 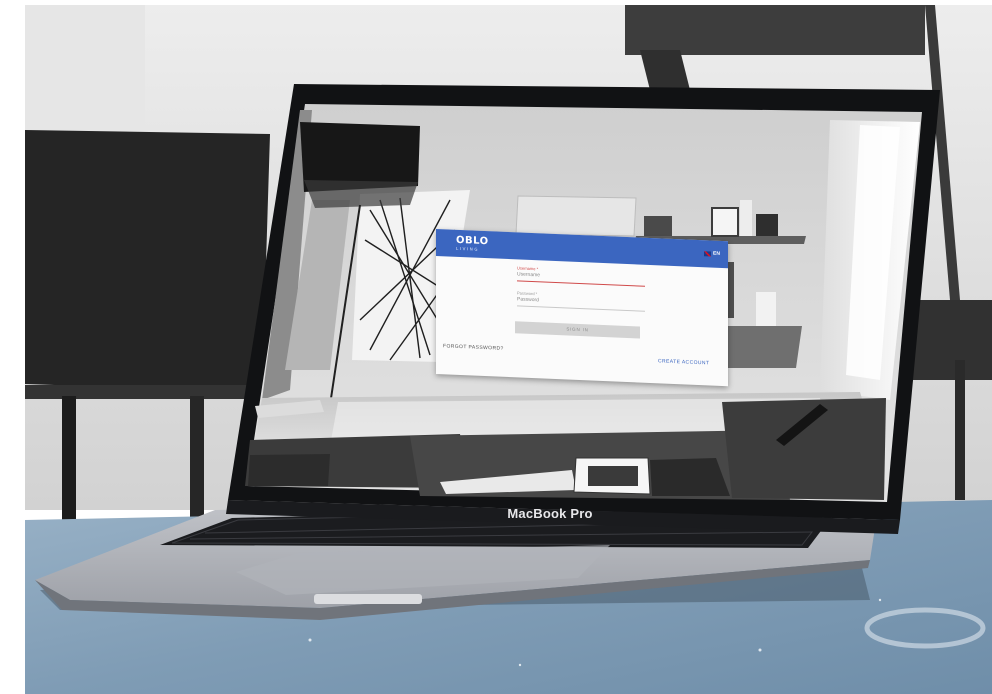 What do you see at coordinates (528, 274) in the screenshot?
I see `username-input: Username` at bounding box center [528, 274].